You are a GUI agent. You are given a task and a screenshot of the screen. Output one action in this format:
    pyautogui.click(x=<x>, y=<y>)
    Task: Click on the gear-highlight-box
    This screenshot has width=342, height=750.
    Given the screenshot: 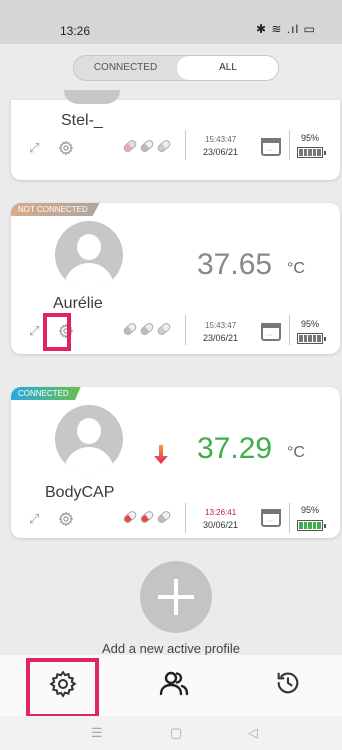 What is the action you would take?
    pyautogui.click(x=57, y=332)
    